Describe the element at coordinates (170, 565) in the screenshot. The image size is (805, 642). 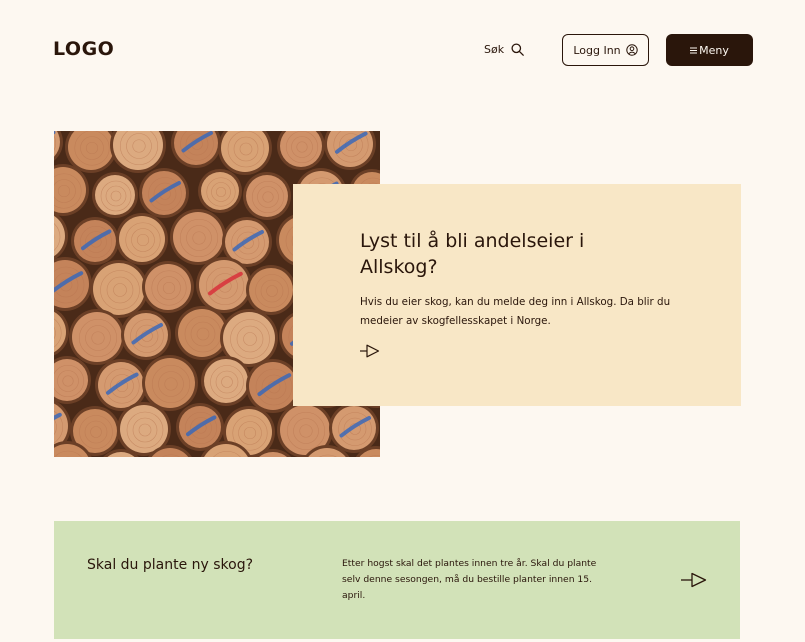
I see `plant-title: Skal du plante ny skog?` at that location.